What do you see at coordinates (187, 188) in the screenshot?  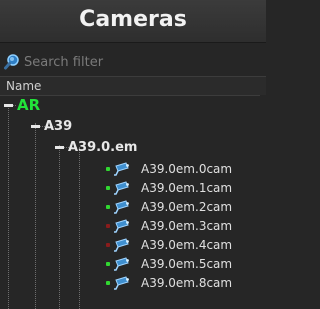 I see `camera-label: A39.0em.1cam` at bounding box center [187, 188].